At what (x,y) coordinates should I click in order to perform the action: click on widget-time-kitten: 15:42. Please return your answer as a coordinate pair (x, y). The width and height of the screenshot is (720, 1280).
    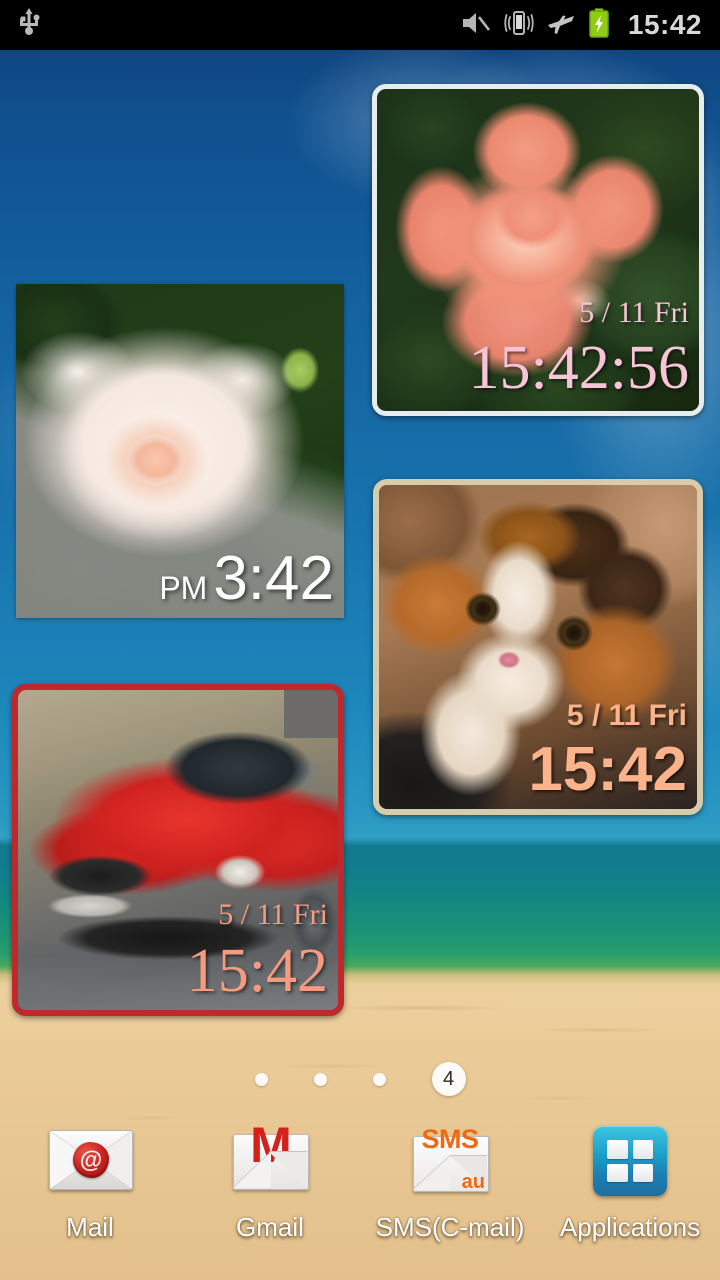
    Looking at the image, I should click on (607, 769).